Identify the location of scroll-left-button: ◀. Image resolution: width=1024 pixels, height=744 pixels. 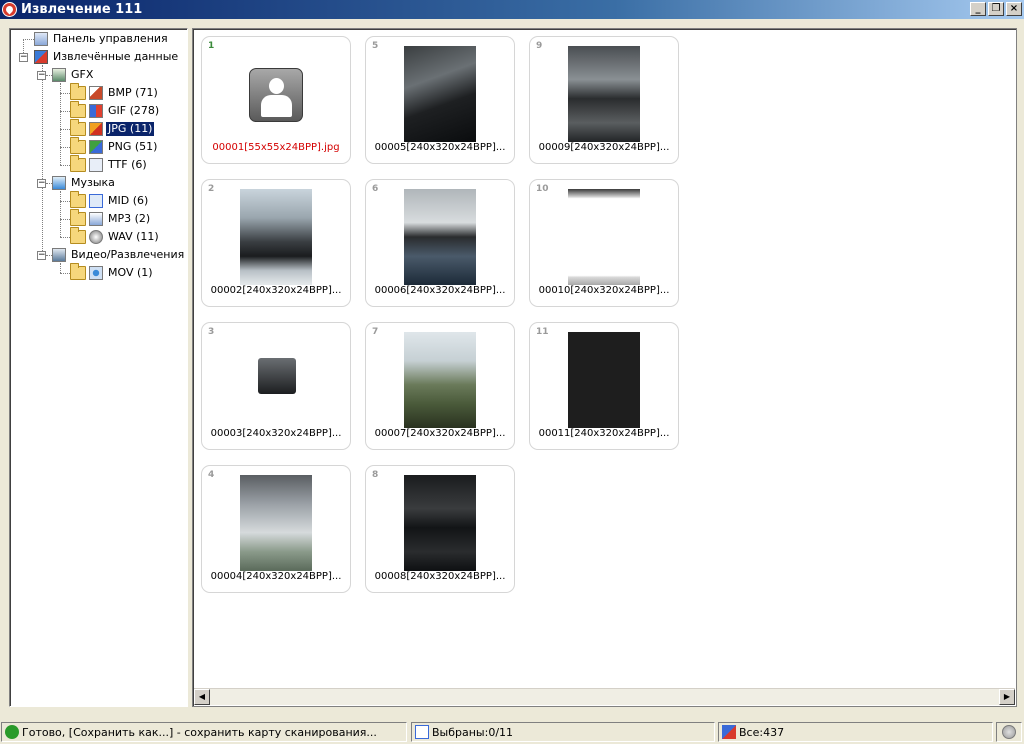
(202, 697).